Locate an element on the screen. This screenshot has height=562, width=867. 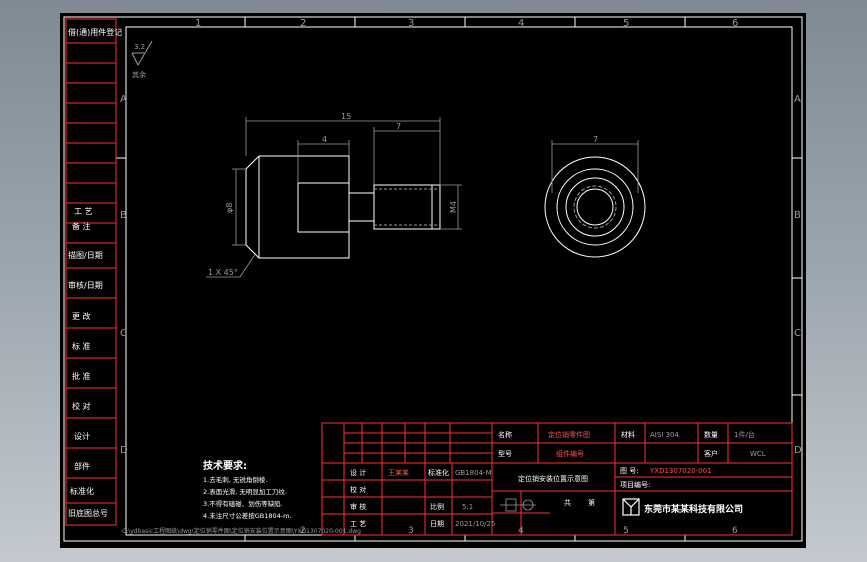
dim-side-diameter: 7 is located at coordinates (595, 139).